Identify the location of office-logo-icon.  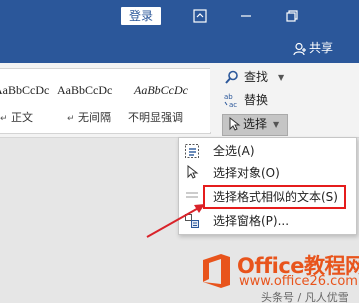
(216, 271).